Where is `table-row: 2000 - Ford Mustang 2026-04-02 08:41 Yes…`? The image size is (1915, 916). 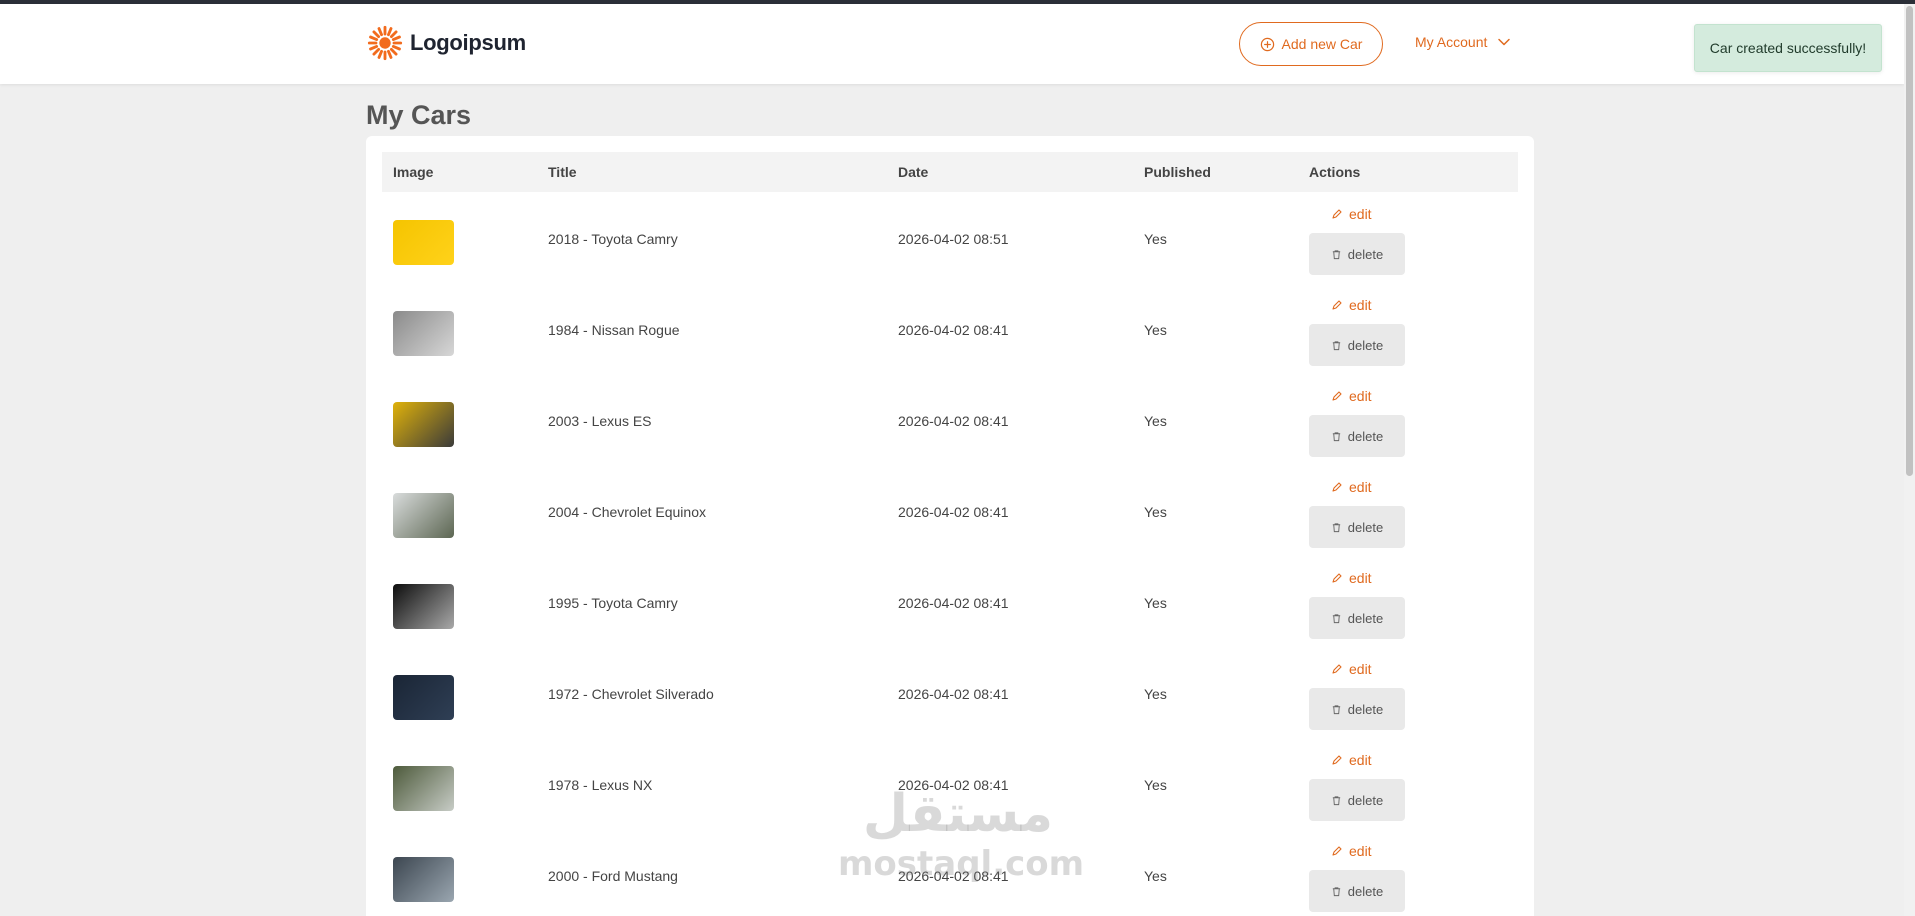 table-row: 2000 - Ford Mustang 2026-04-02 08:41 Yes… is located at coordinates (950, 873).